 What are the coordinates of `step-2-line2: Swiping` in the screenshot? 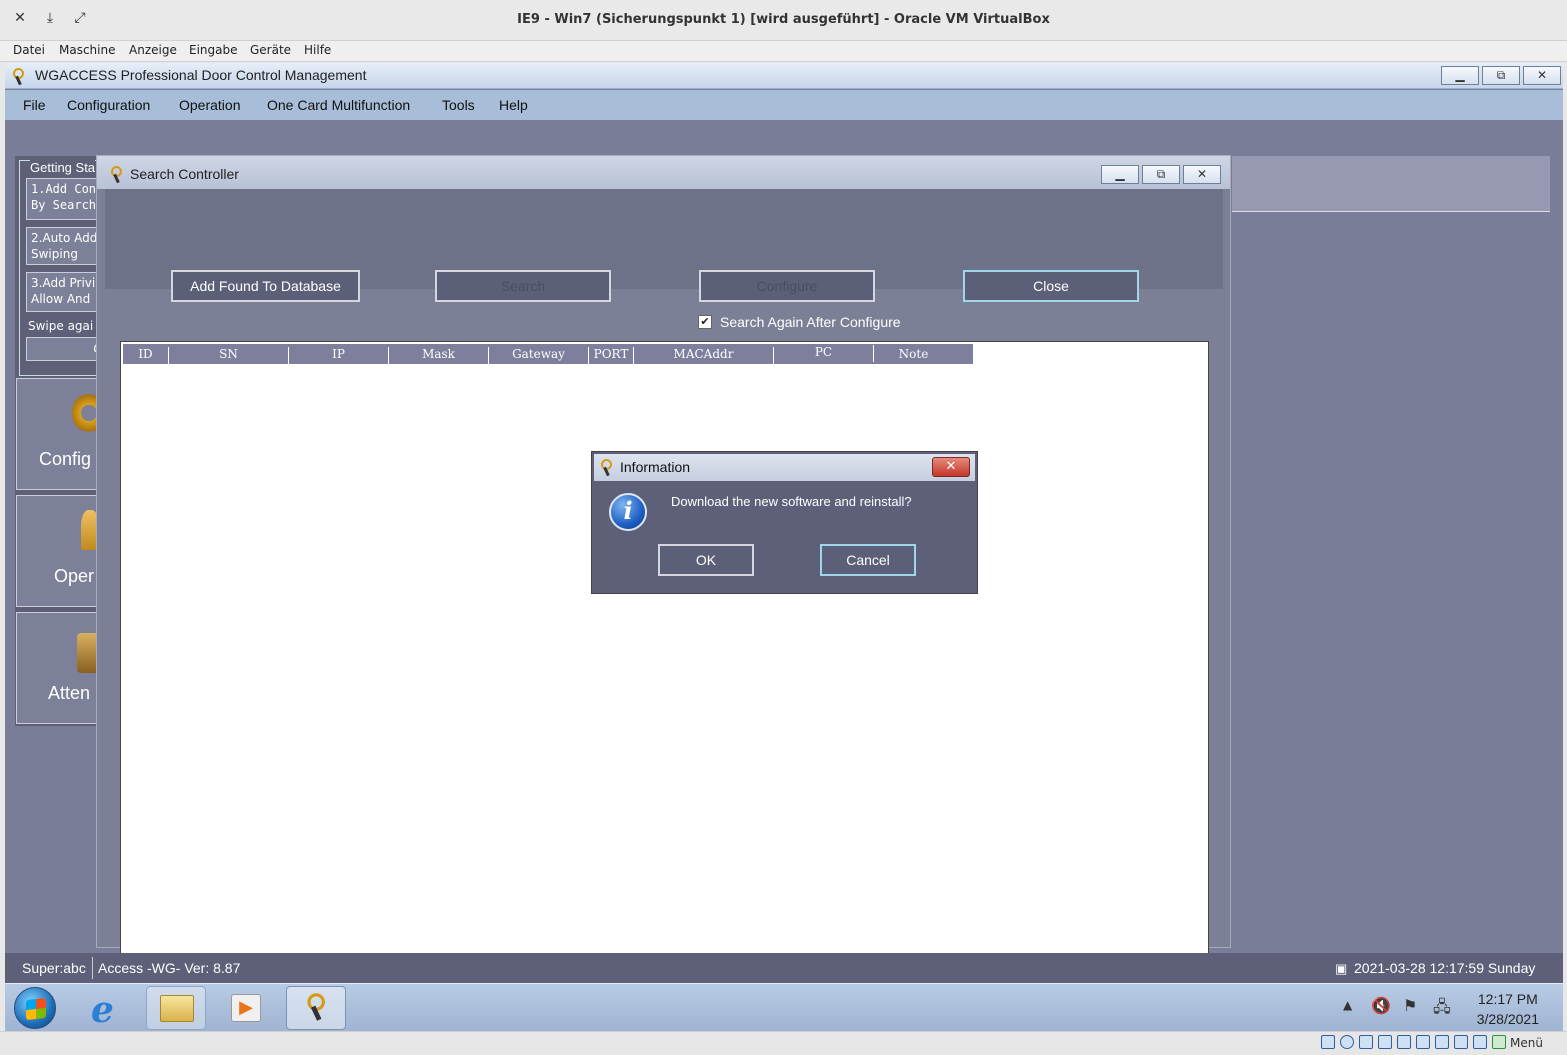 It's located at (54, 254).